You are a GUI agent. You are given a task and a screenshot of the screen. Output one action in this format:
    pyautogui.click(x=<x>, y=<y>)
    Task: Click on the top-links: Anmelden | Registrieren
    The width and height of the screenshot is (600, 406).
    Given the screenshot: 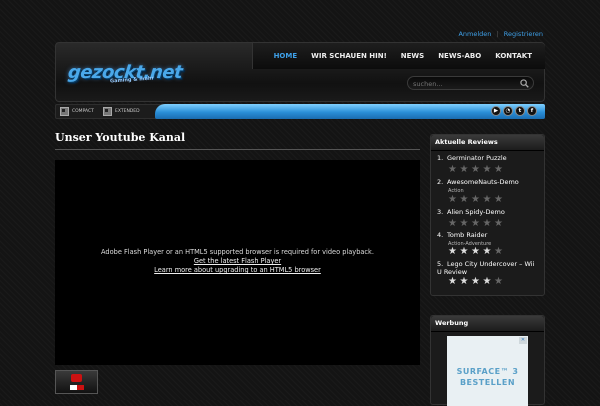 What is the action you would take?
    pyautogui.click(x=500, y=34)
    